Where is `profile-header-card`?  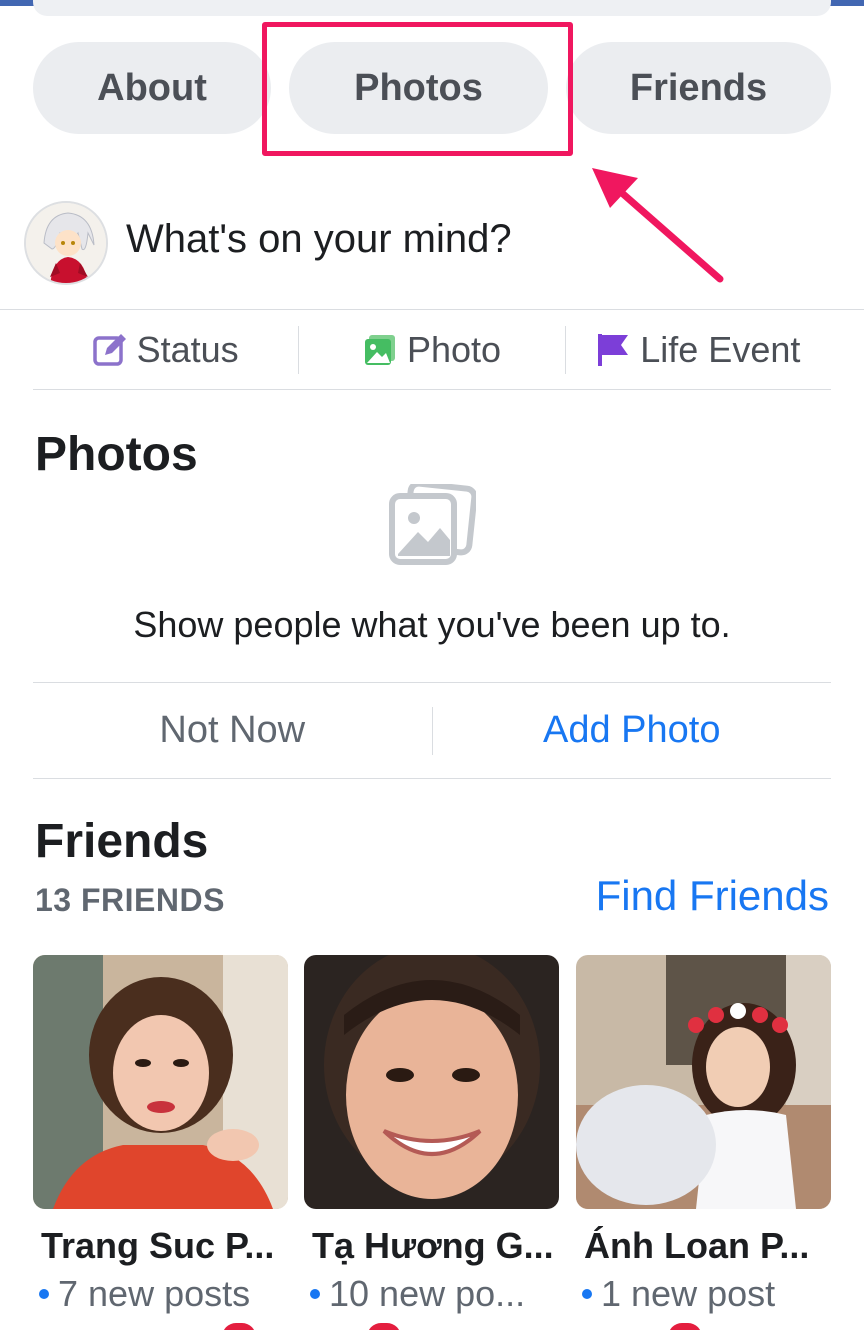 profile-header-card is located at coordinates (432, 8).